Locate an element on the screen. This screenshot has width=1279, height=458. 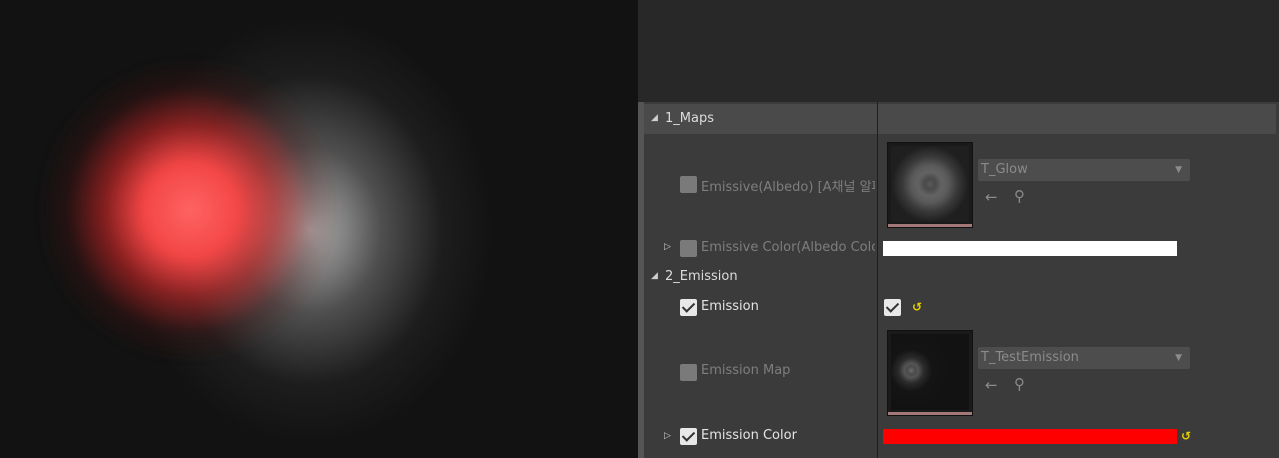
asset-name: T_Glow is located at coordinates (1004, 169).